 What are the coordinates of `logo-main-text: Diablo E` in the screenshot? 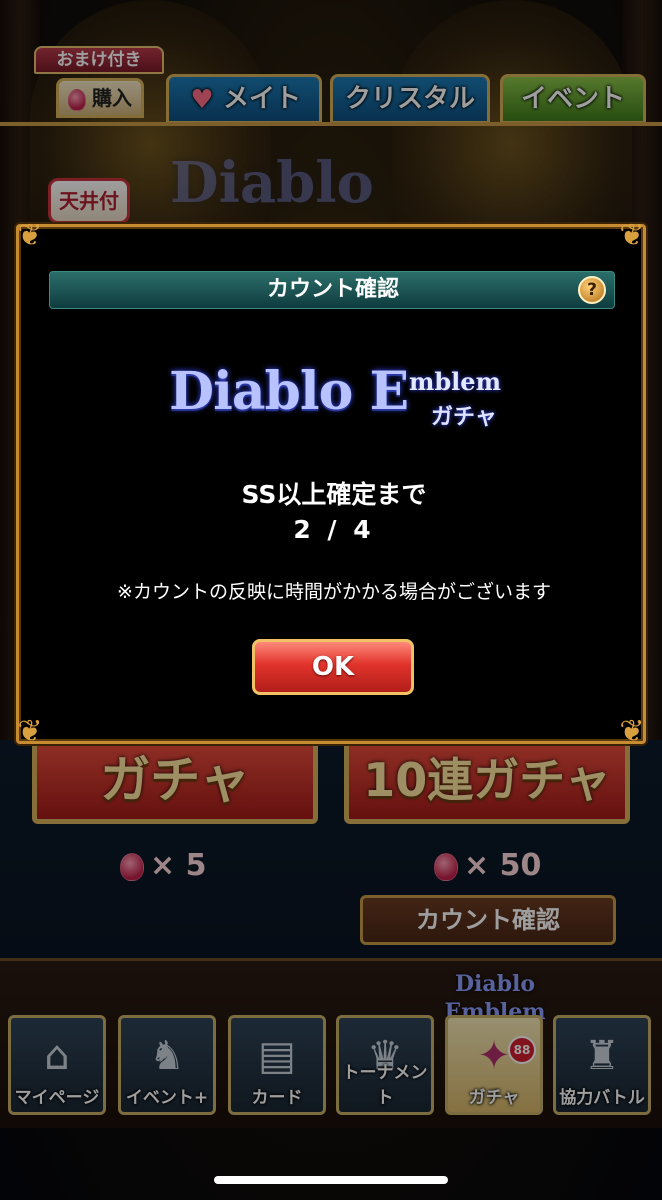 It's located at (289, 391).